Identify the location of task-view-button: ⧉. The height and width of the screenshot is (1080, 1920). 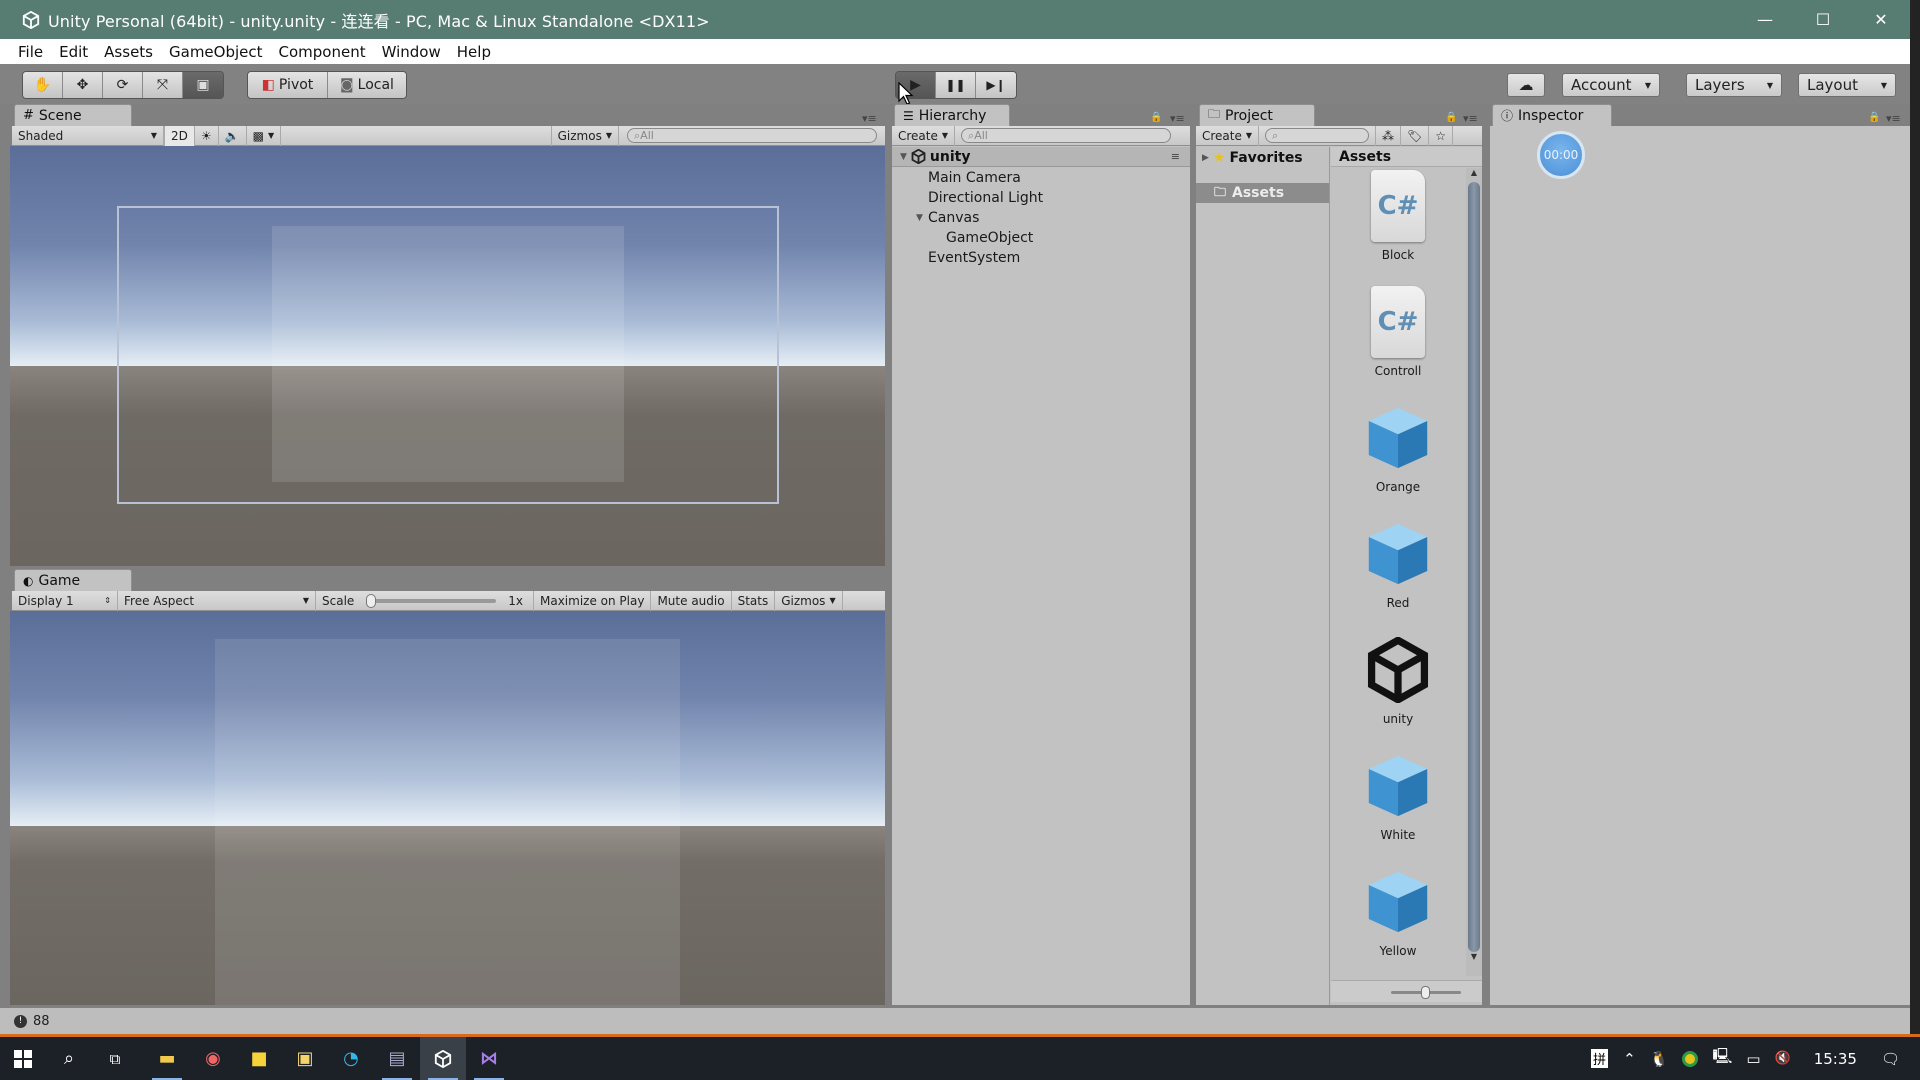
(115, 1058).